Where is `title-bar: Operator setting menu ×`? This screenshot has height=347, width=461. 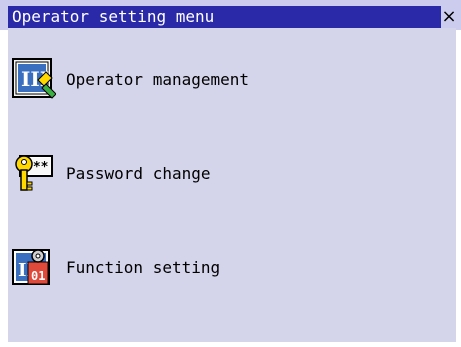
title-bar: Operator setting menu × is located at coordinates (230, 15).